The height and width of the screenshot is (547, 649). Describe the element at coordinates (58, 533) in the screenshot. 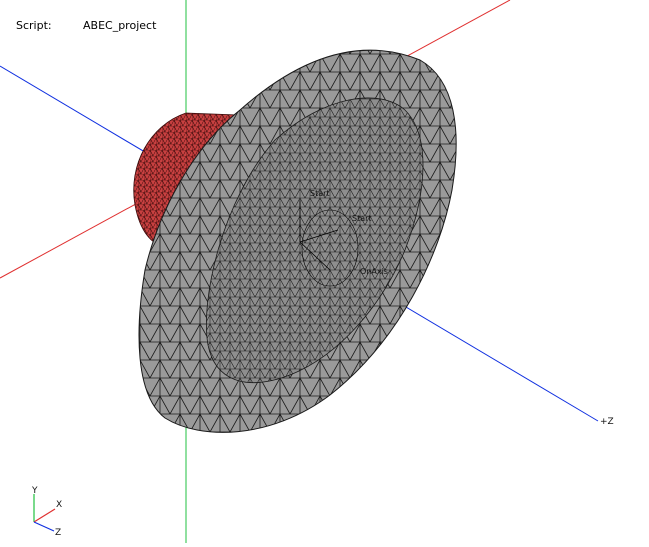

I see `triad-z-label: Z` at that location.